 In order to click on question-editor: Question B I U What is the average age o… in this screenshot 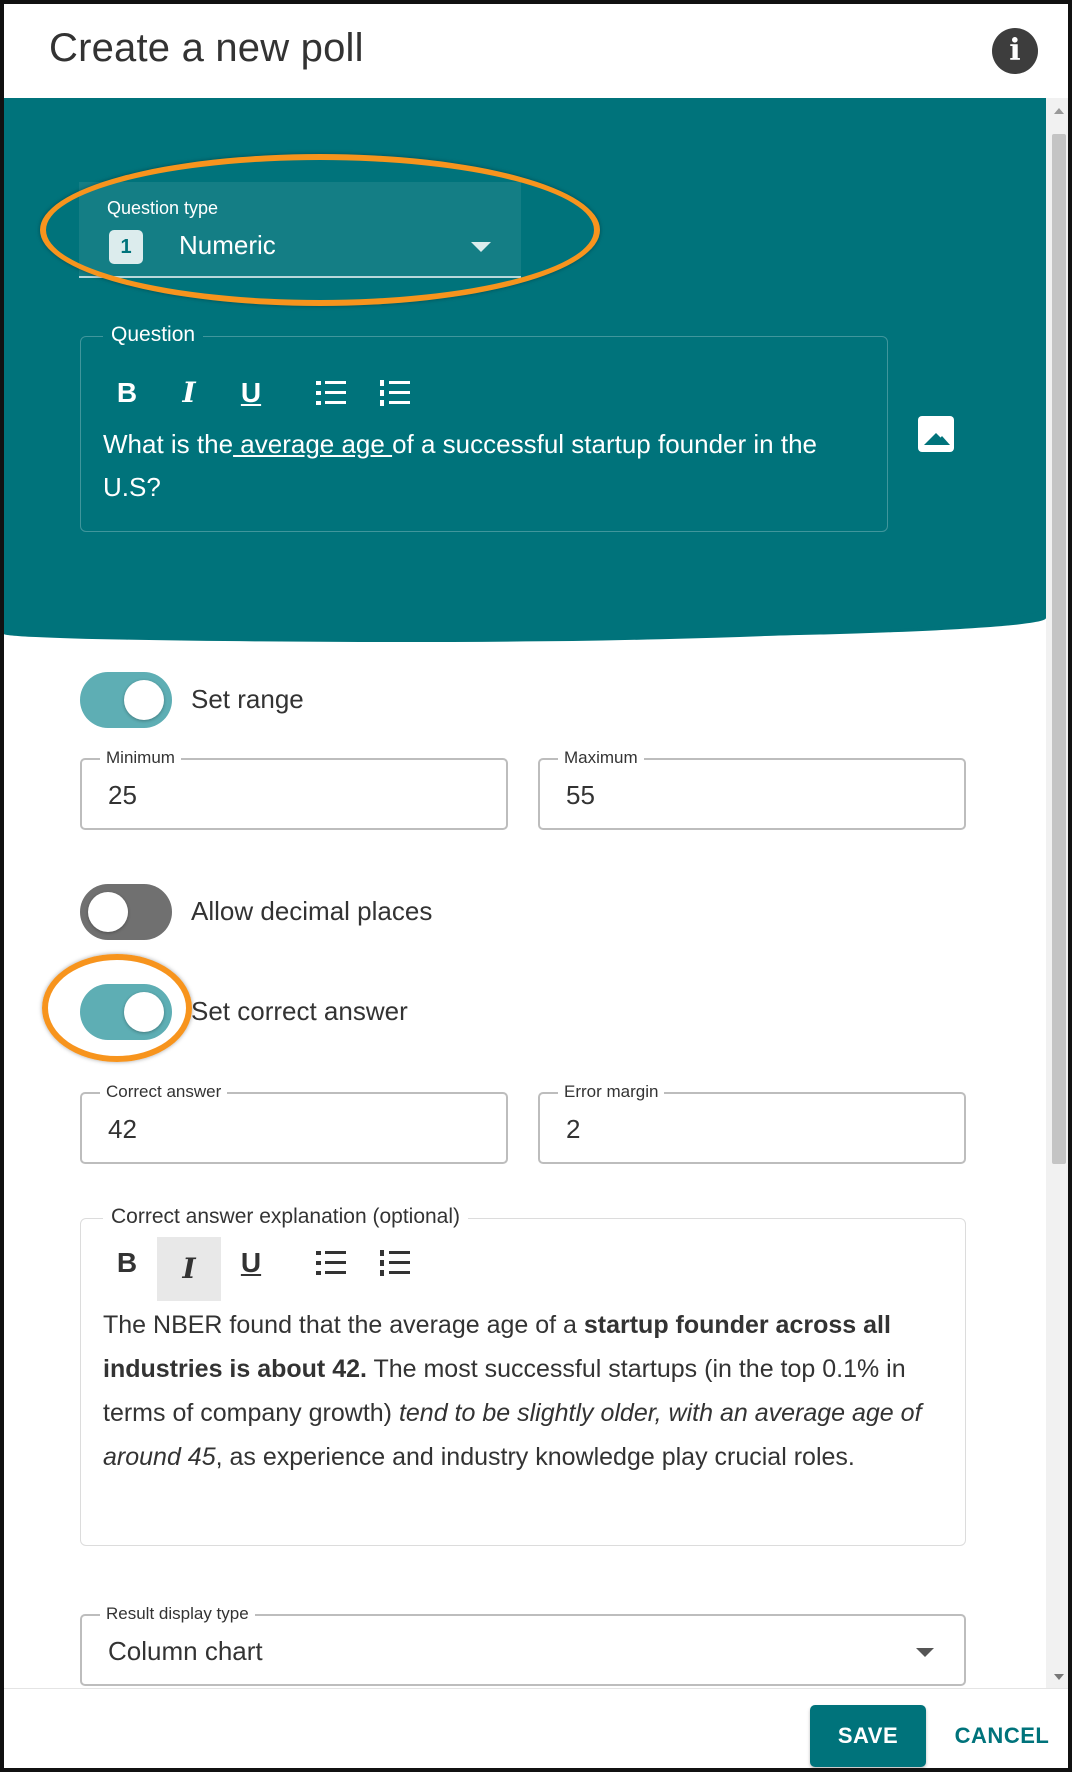, I will do `click(484, 427)`.